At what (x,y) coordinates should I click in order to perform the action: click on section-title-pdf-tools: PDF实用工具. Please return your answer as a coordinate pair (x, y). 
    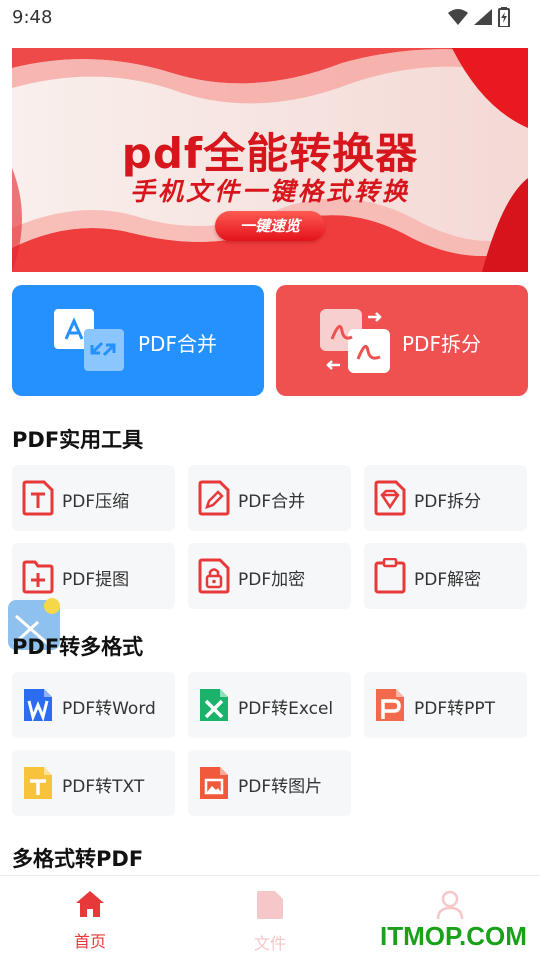
    Looking at the image, I should click on (78, 440).